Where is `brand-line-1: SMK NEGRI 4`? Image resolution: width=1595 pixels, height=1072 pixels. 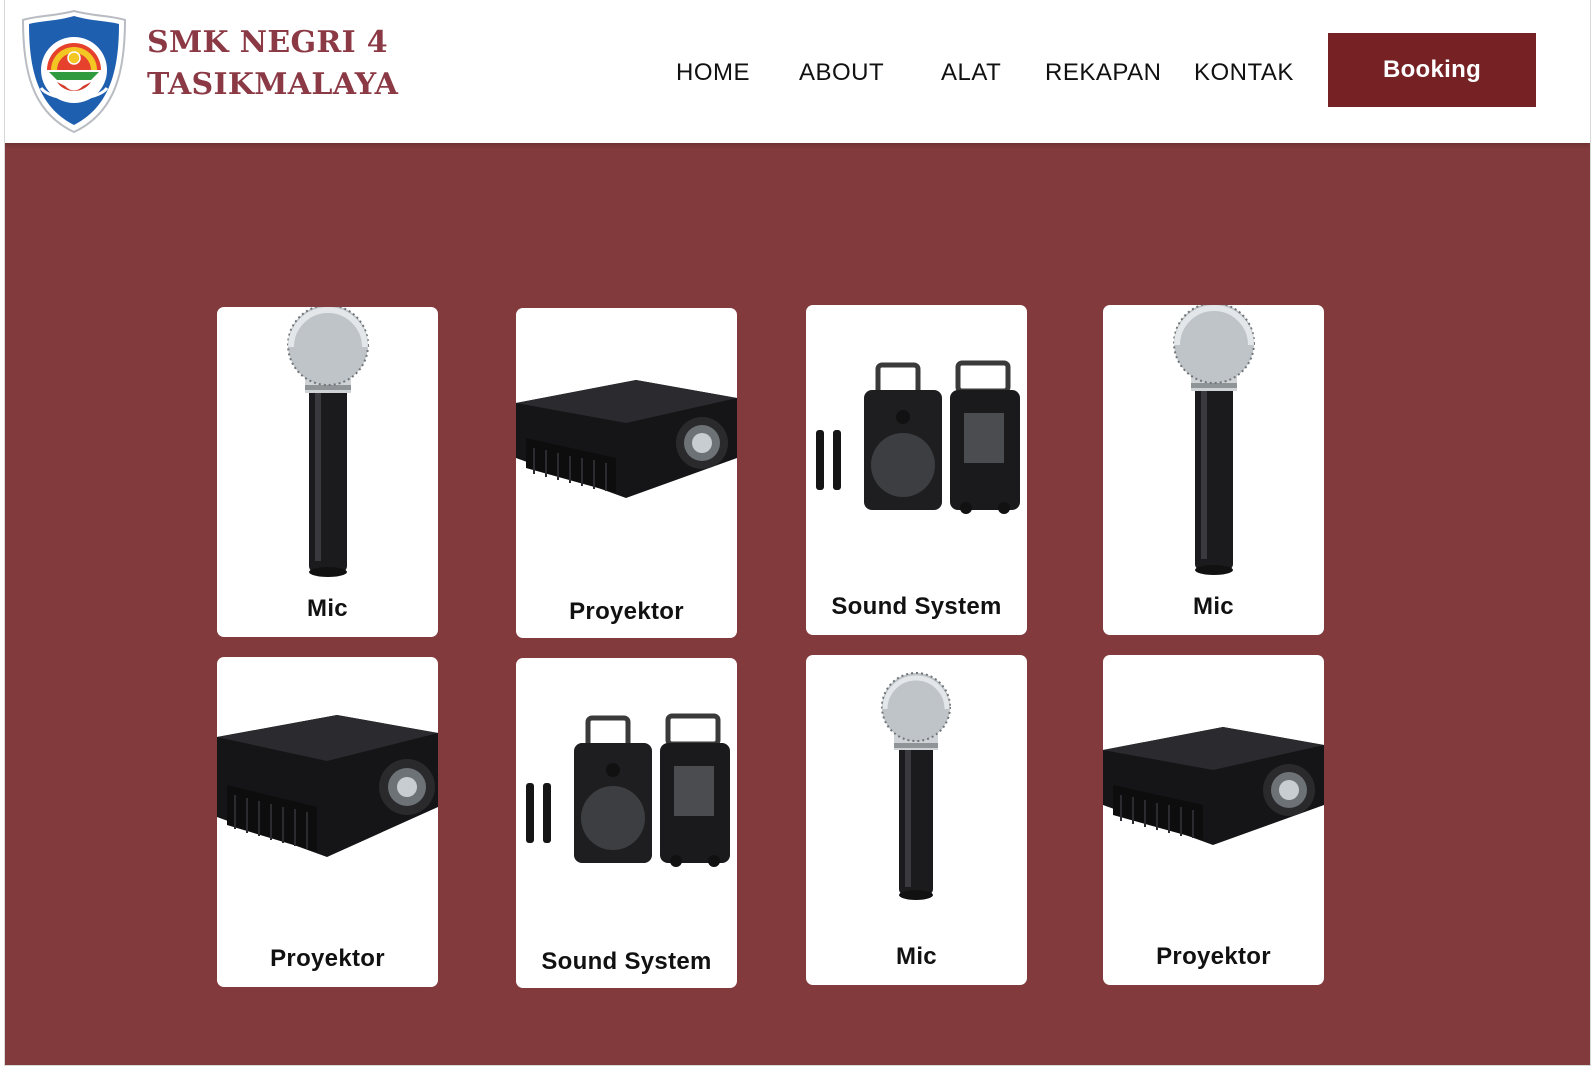
brand-line-1: SMK NEGRI 4 is located at coordinates (267, 42).